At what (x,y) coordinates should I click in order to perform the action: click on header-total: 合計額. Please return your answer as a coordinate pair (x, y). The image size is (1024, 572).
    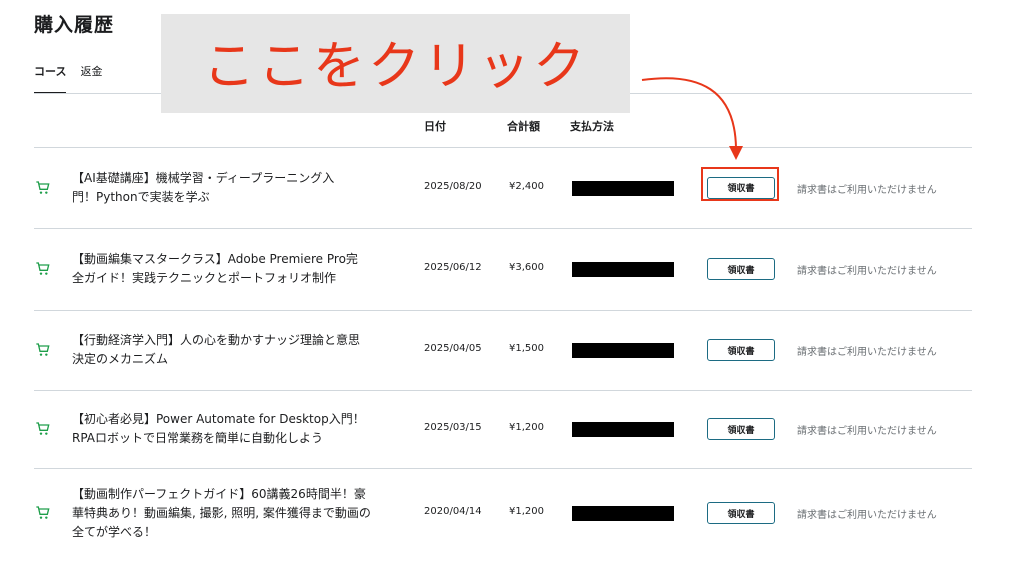
    Looking at the image, I should click on (523, 126).